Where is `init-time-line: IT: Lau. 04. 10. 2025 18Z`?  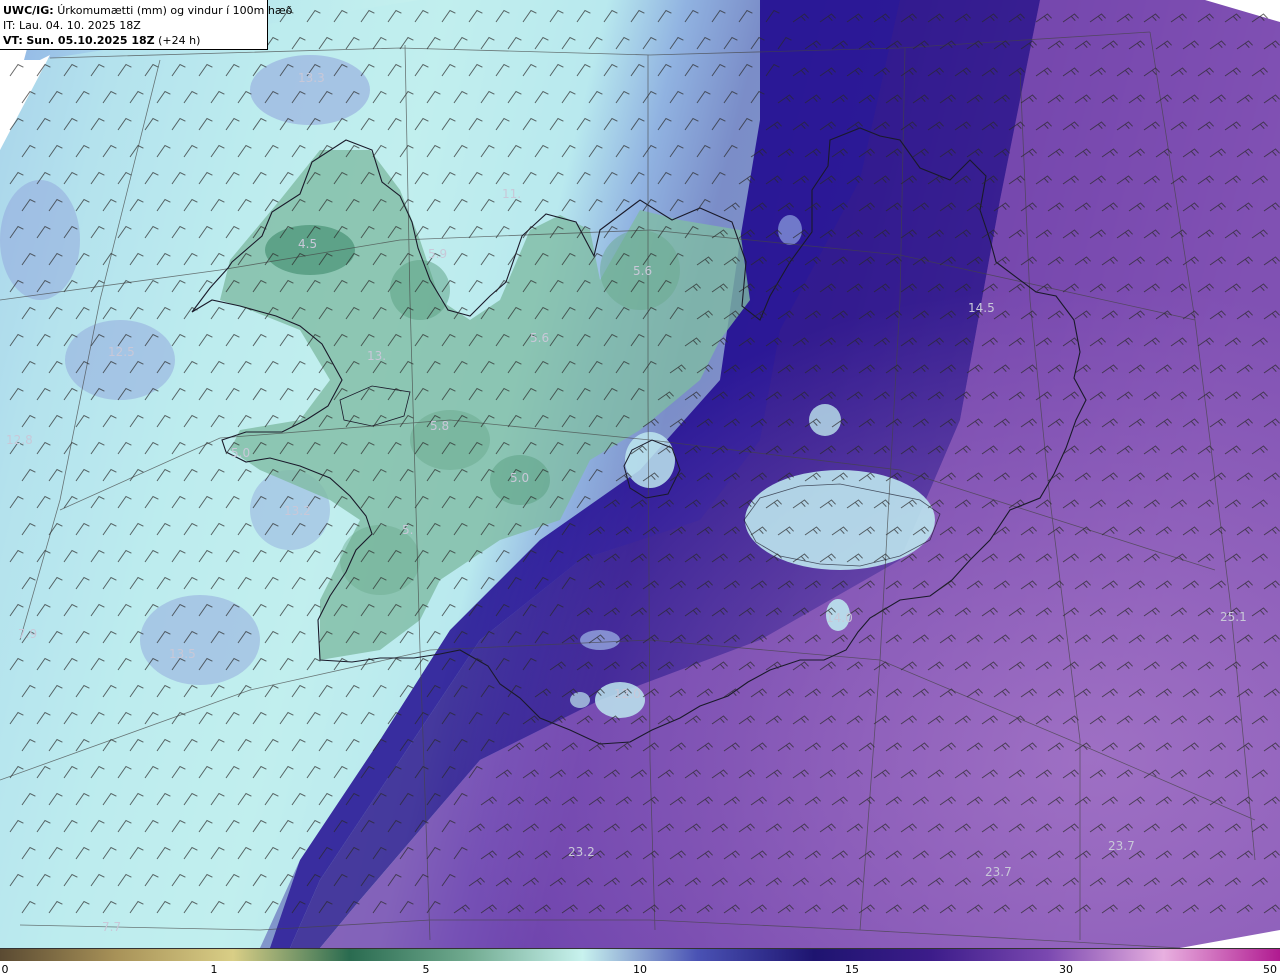
init-time-line: IT: Lau. 04. 10. 2025 18Z is located at coordinates (133, 25).